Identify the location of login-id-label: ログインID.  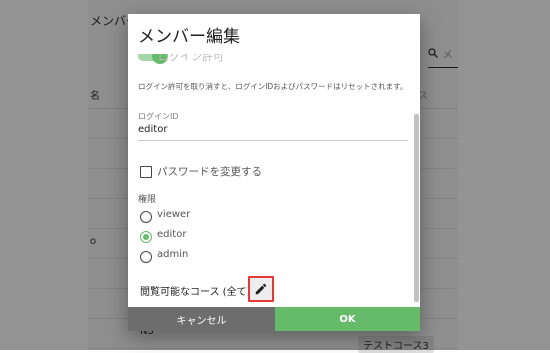
(158, 116).